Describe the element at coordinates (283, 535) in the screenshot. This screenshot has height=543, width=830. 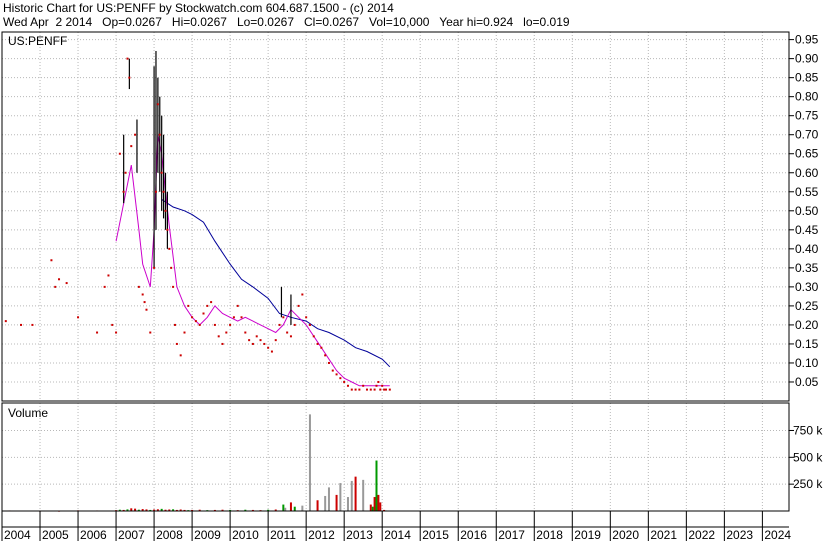
I see `x-tick-label: 2011` at that location.